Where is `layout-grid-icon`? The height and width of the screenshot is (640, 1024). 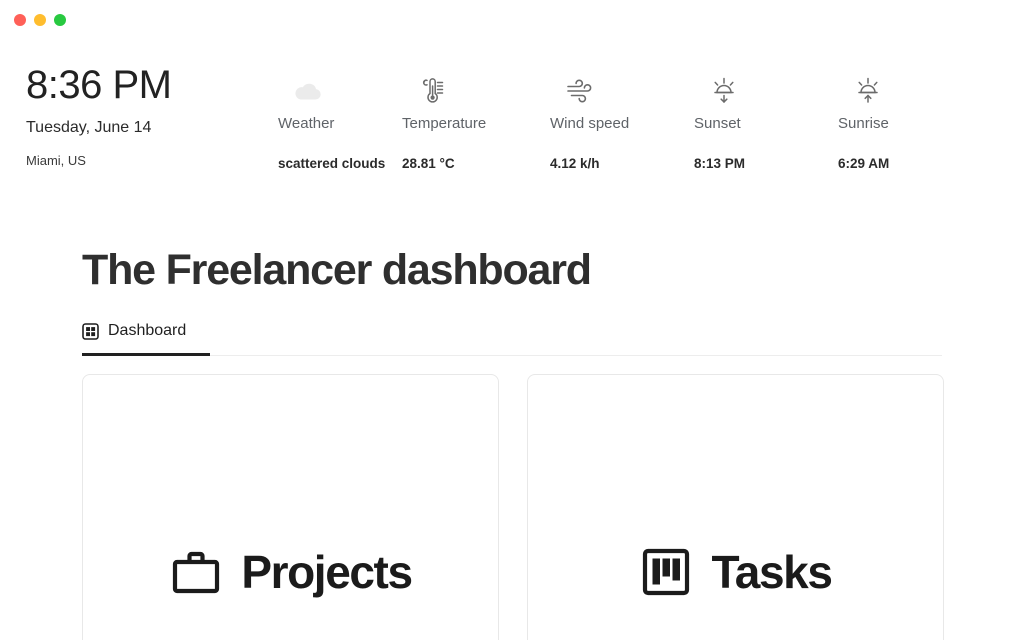
layout-grid-icon is located at coordinates (90, 331).